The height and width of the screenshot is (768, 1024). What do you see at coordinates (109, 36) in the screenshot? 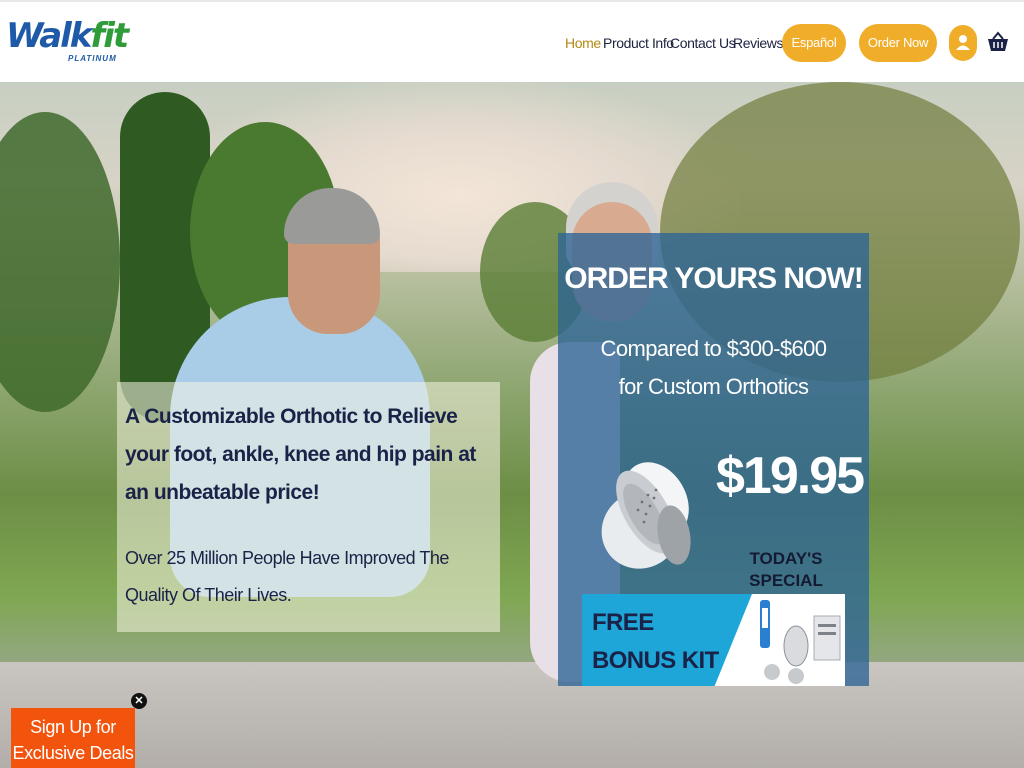
I see `logo-fit-text: fit` at bounding box center [109, 36].